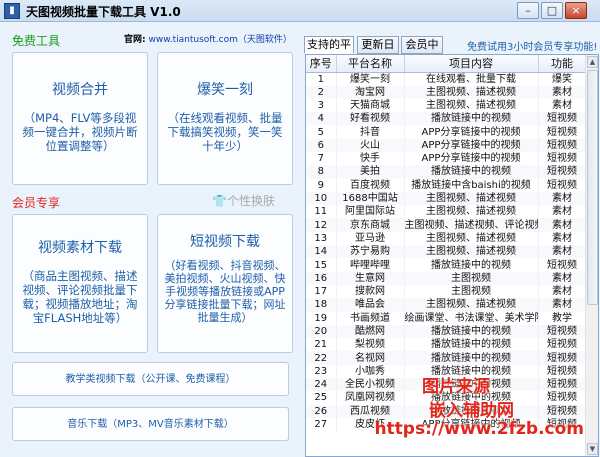 The height and width of the screenshot is (457, 600). Describe the element at coordinates (370, 385) in the screenshot. I see `row-platform: 全民小视频` at that location.